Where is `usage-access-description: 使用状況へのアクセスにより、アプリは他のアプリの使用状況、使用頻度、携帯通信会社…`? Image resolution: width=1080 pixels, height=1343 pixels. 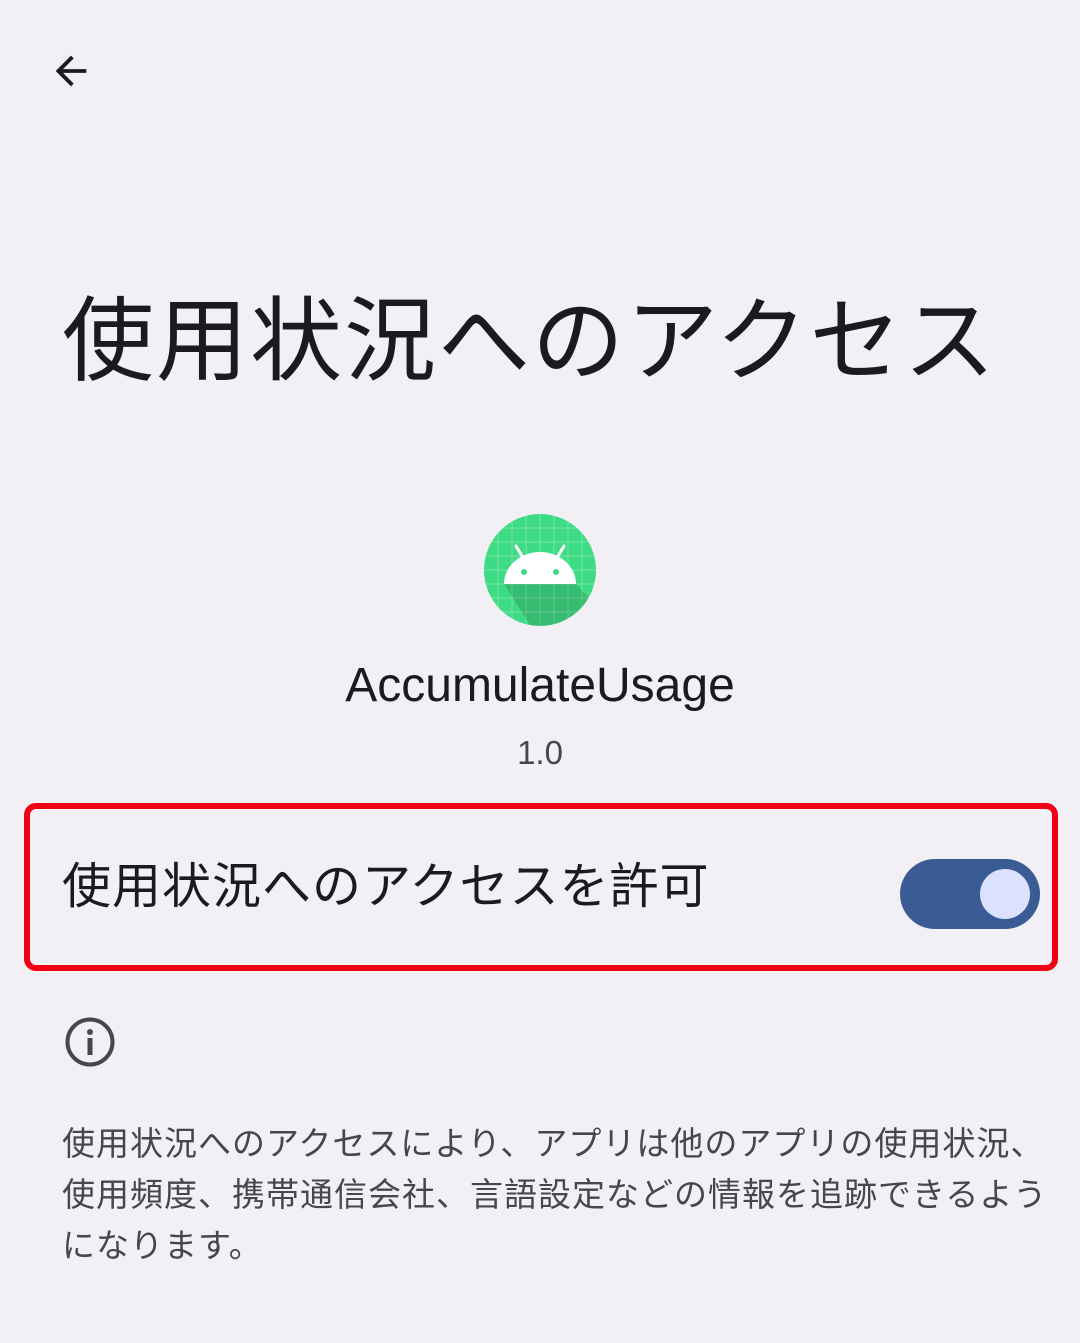 usage-access-description: 使用状況へのアクセスにより、アプリは他のアプリの使用状況、使用頻度、携帯通信会社… is located at coordinates (555, 1194).